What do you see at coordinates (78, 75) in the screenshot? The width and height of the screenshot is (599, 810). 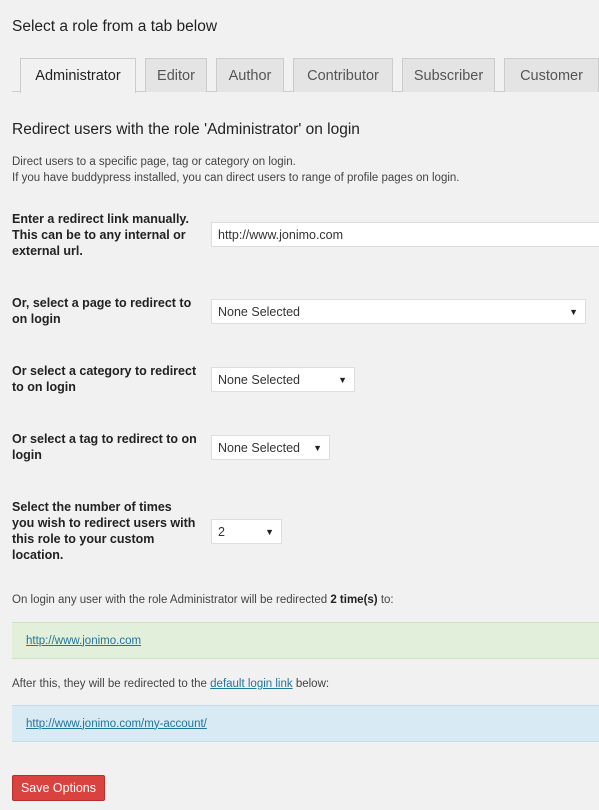 I see `tab-administrator: Administrator` at bounding box center [78, 75].